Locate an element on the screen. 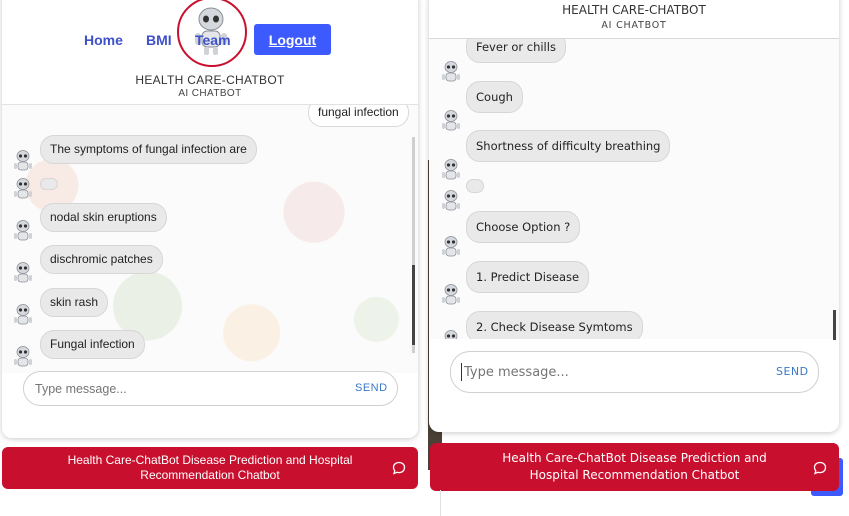  right-header: HEALTH CARE-CHATBOT AI CHATBOT is located at coordinates (634, 19).